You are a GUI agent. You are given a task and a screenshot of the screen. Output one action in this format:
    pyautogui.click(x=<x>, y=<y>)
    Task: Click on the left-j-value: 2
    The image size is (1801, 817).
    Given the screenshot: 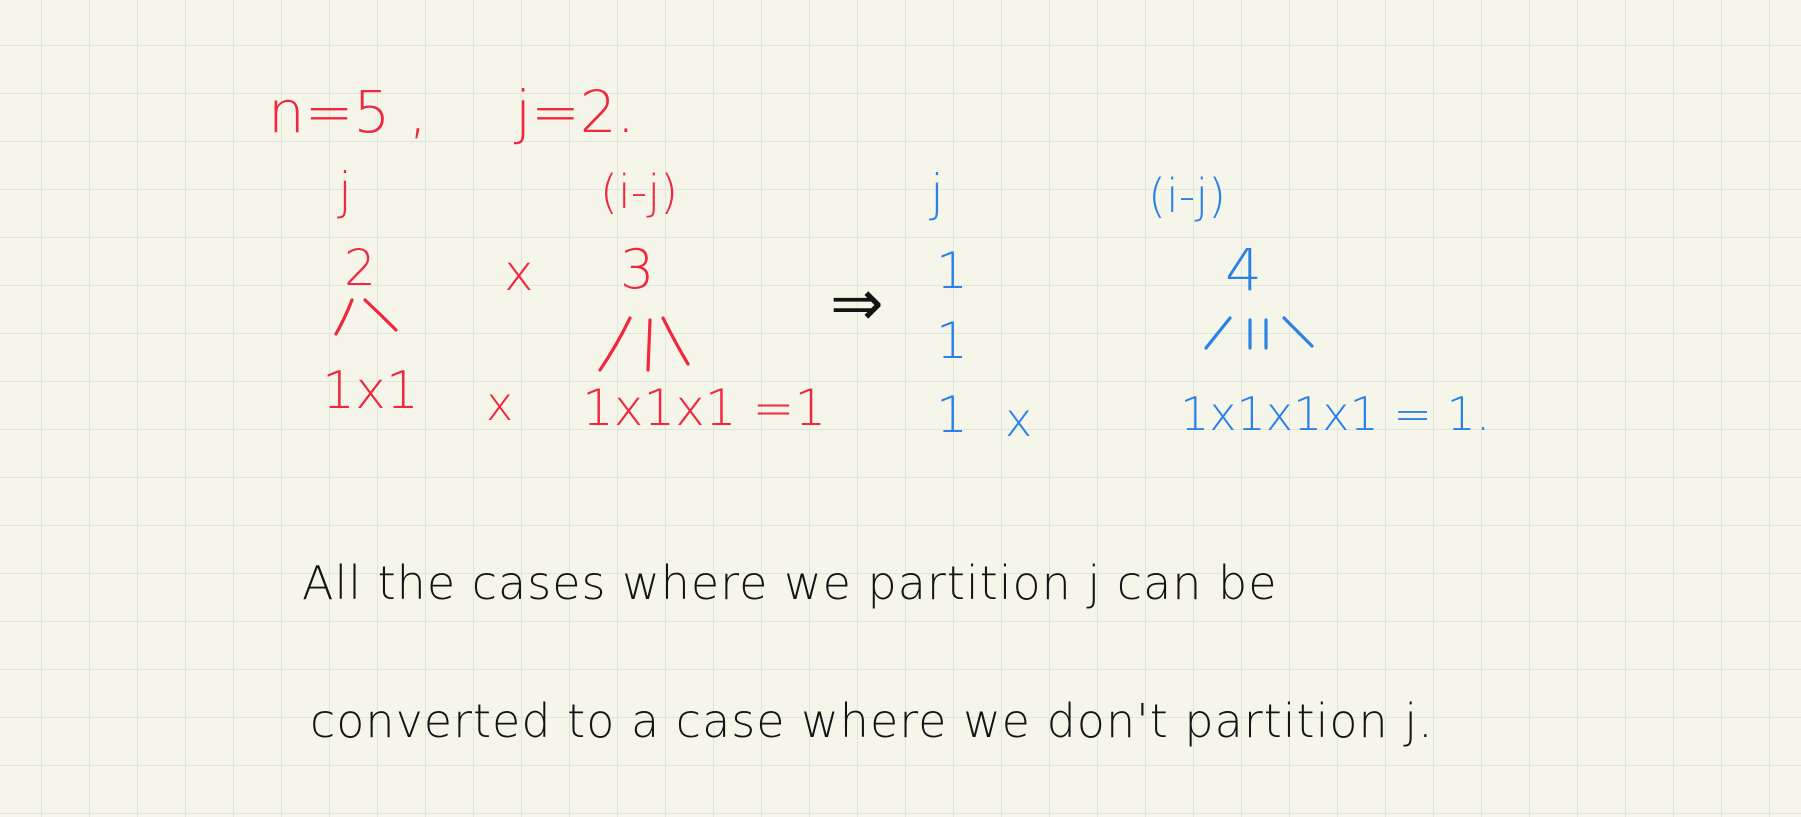 What is the action you would take?
    pyautogui.click(x=360, y=268)
    